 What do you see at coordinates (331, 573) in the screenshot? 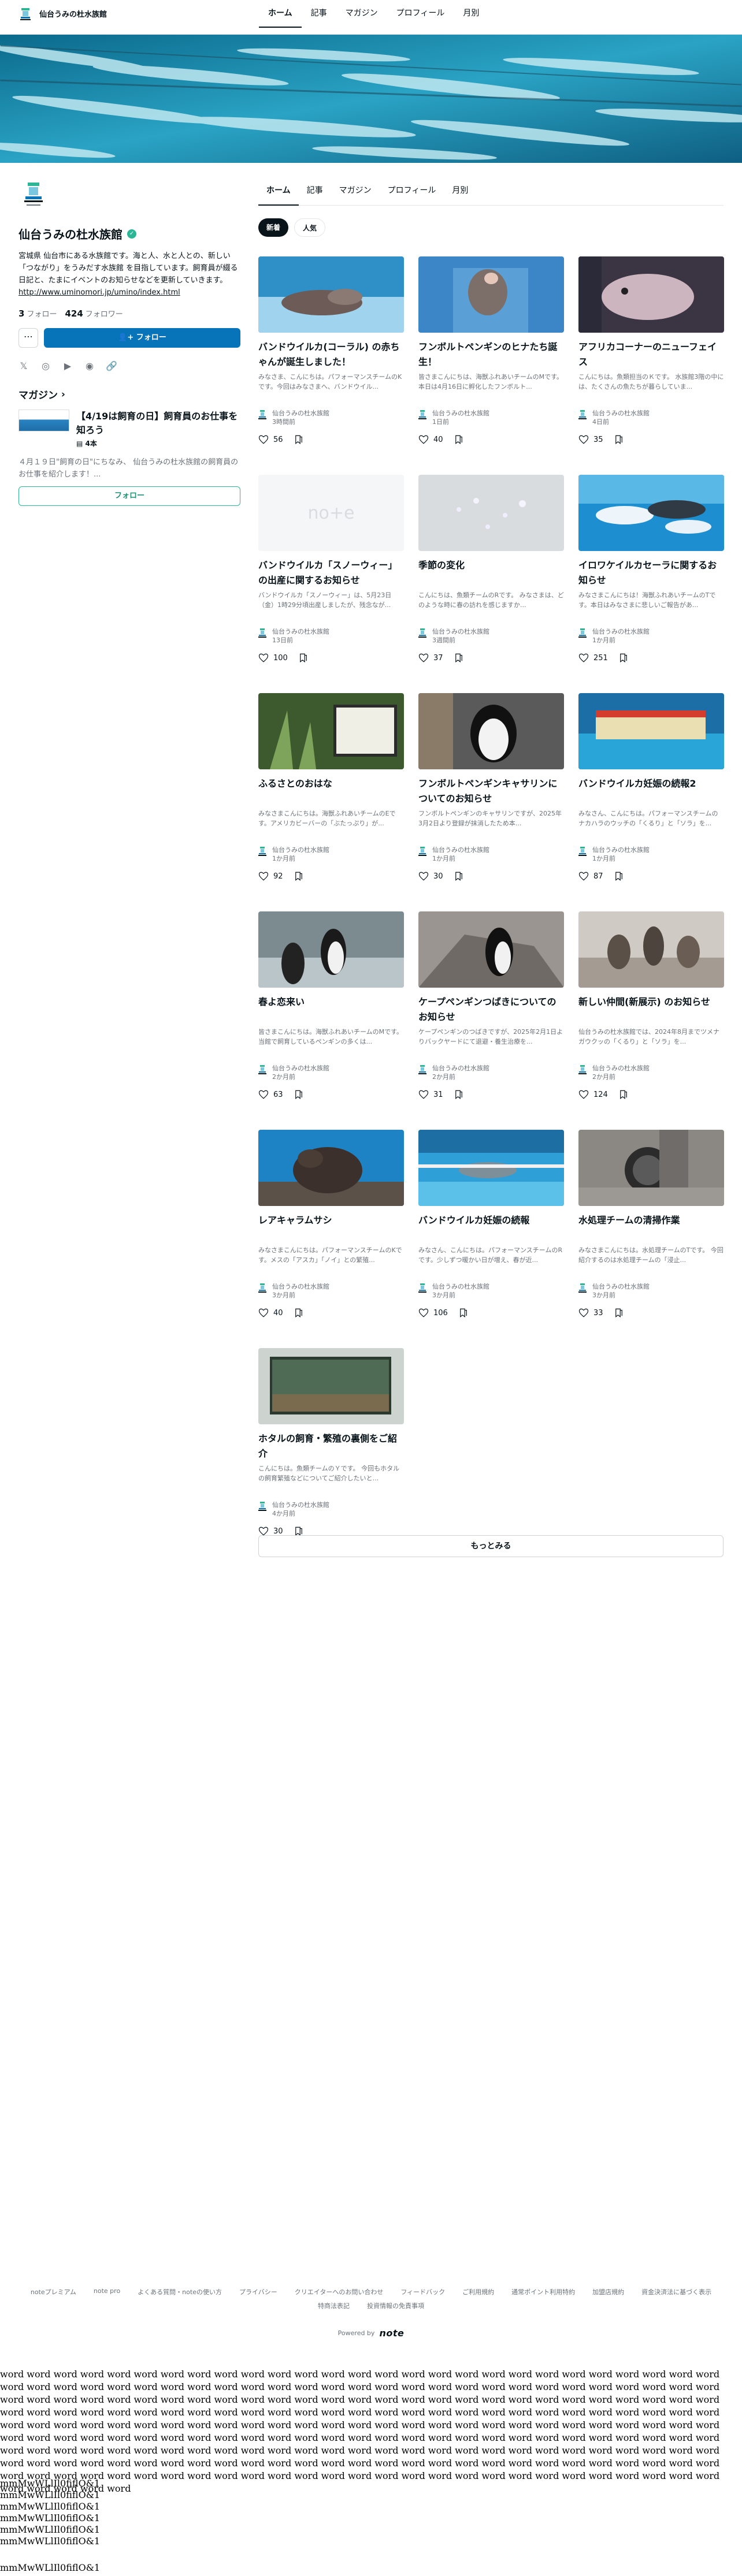
I see `article-title: バンドウイルカ「スノーウィー」の出産に関するお知らせ` at bounding box center [331, 573].